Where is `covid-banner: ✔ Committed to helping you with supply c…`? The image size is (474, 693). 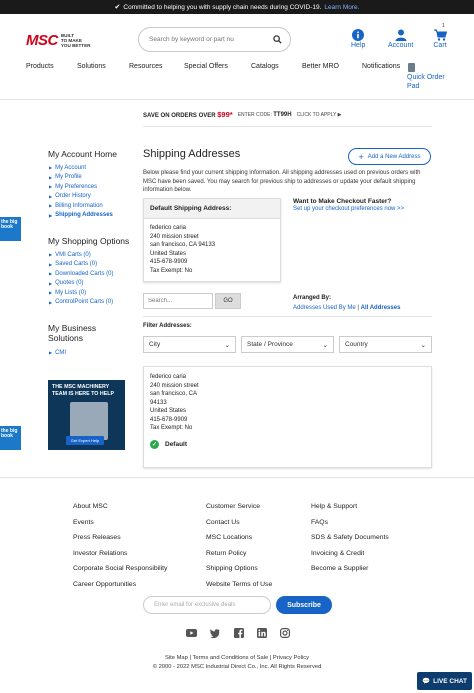 covid-banner: ✔ Committed to helping you with supply c… is located at coordinates (237, 7).